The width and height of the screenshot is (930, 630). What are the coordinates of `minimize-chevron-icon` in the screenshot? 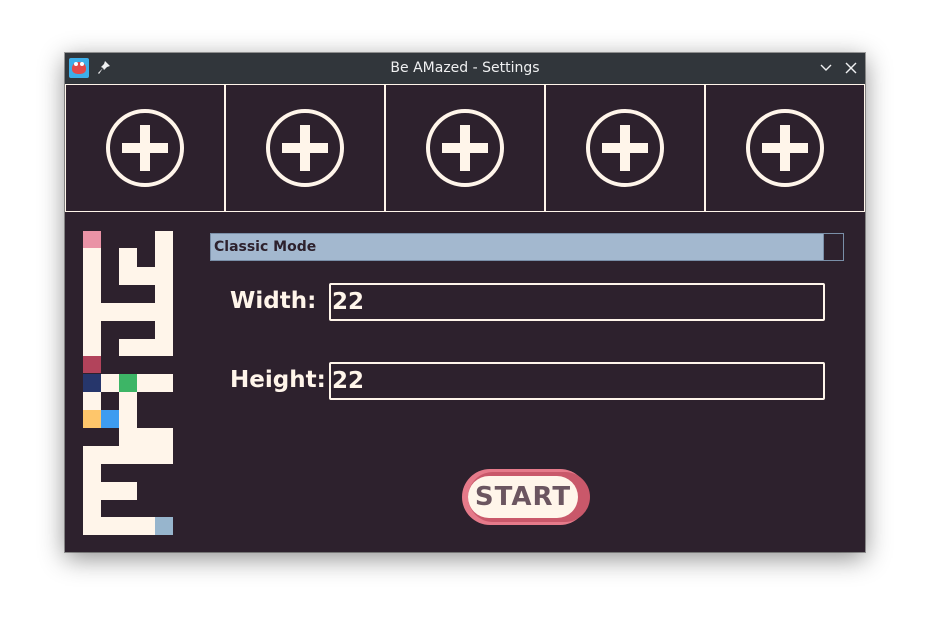 It's located at (826, 68).